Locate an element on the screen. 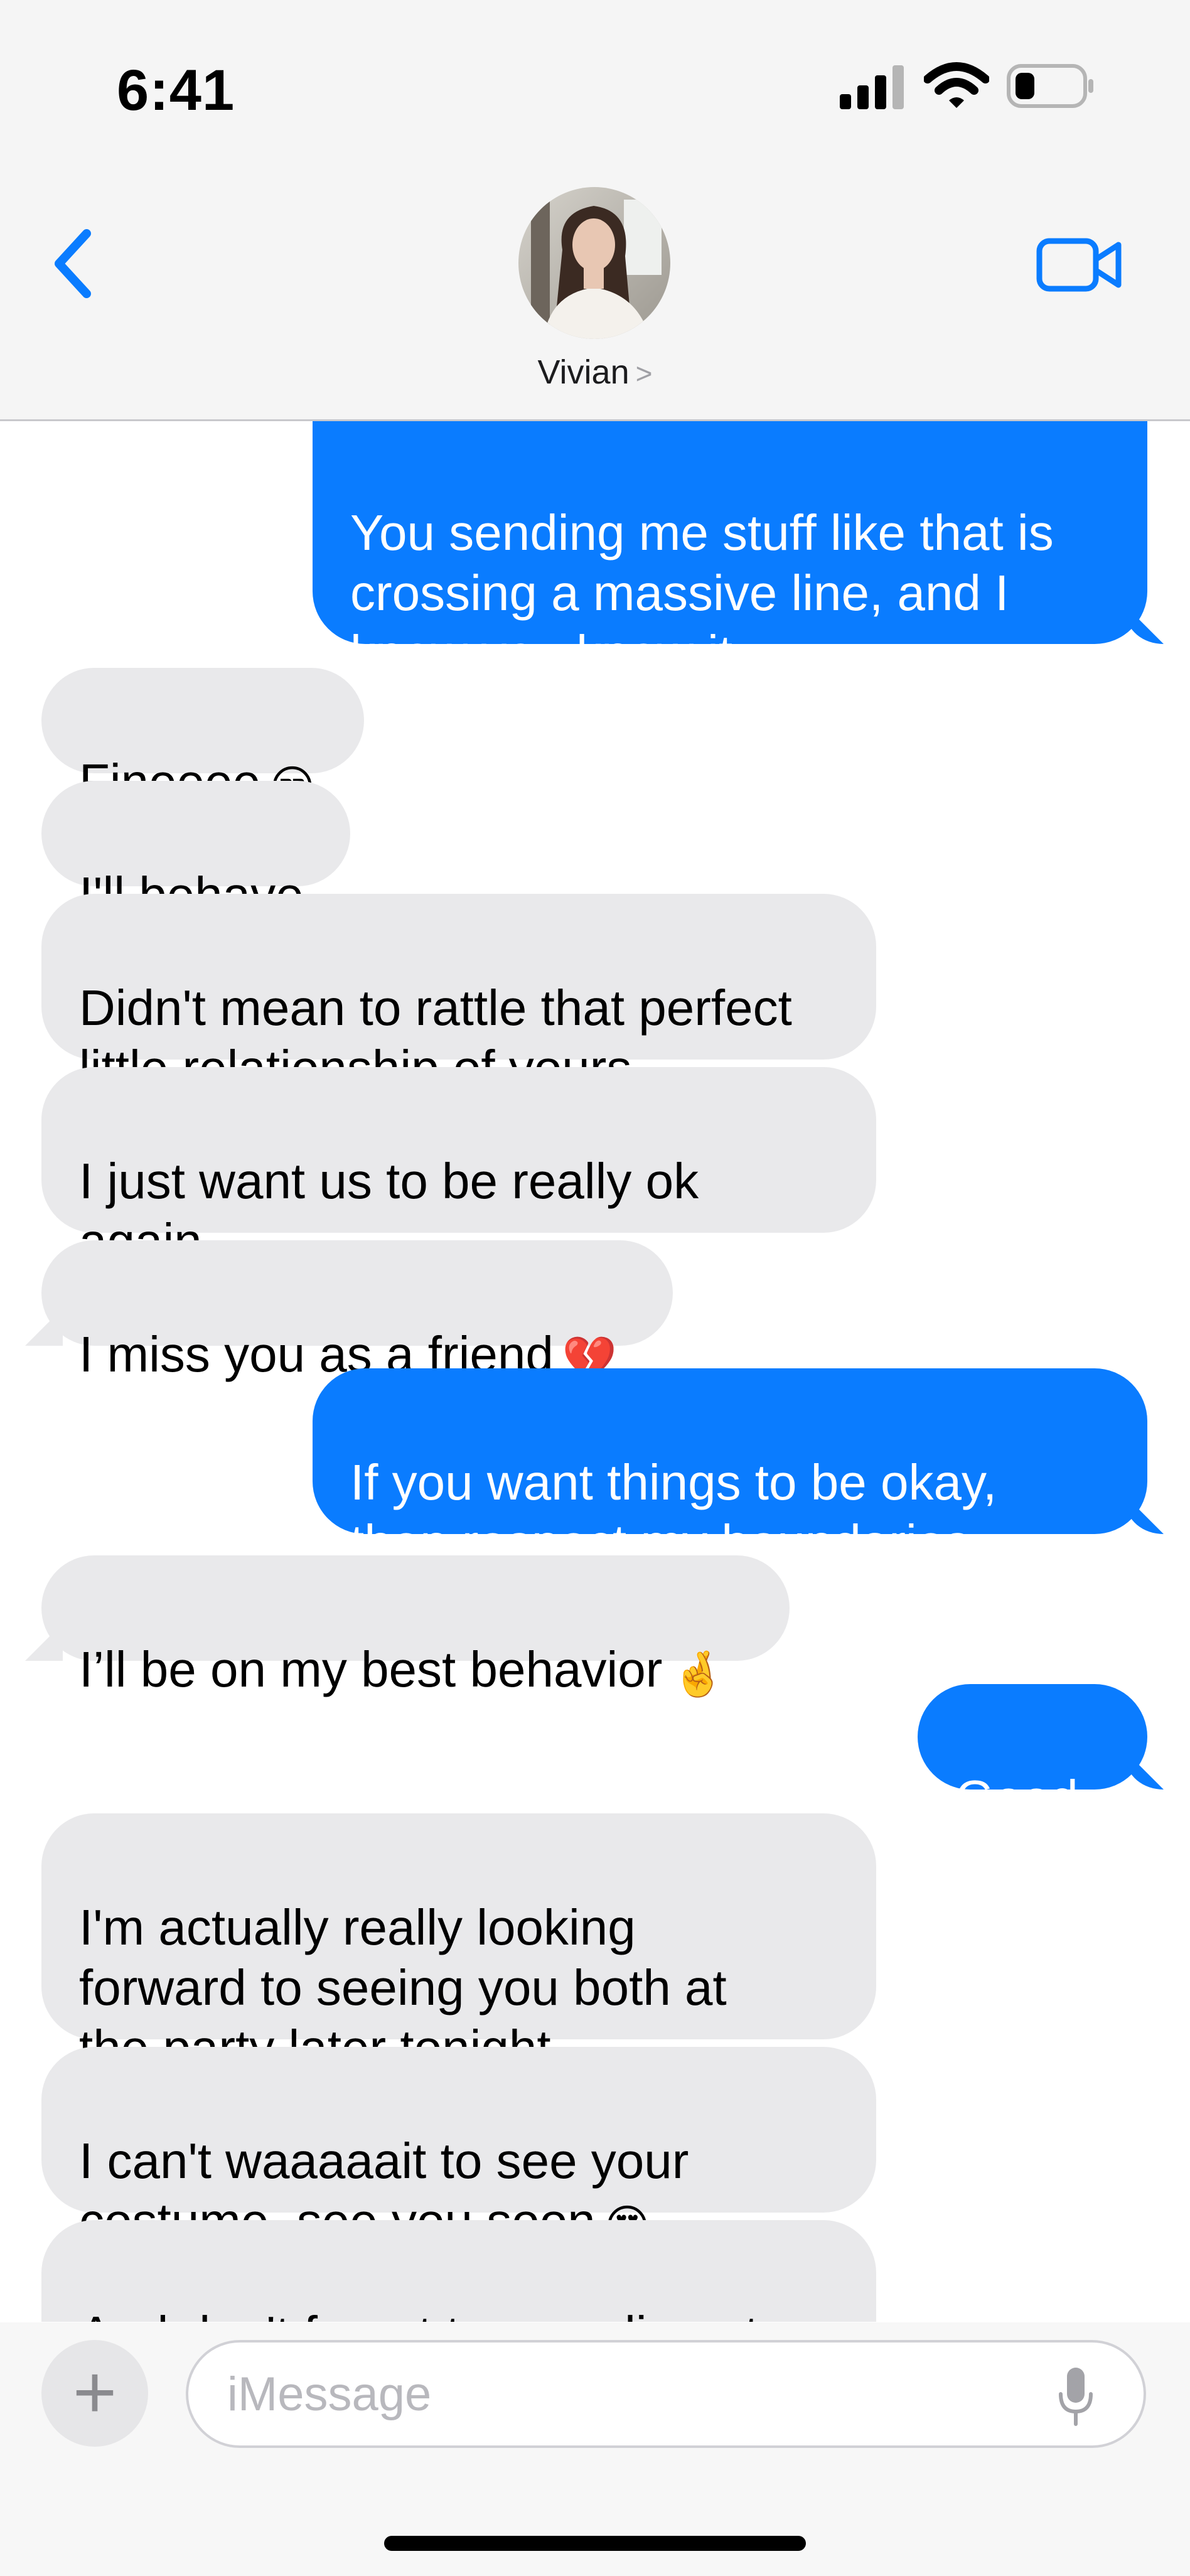 The width and height of the screenshot is (1190, 2576). video-camera-icon is located at coordinates (1079, 265).